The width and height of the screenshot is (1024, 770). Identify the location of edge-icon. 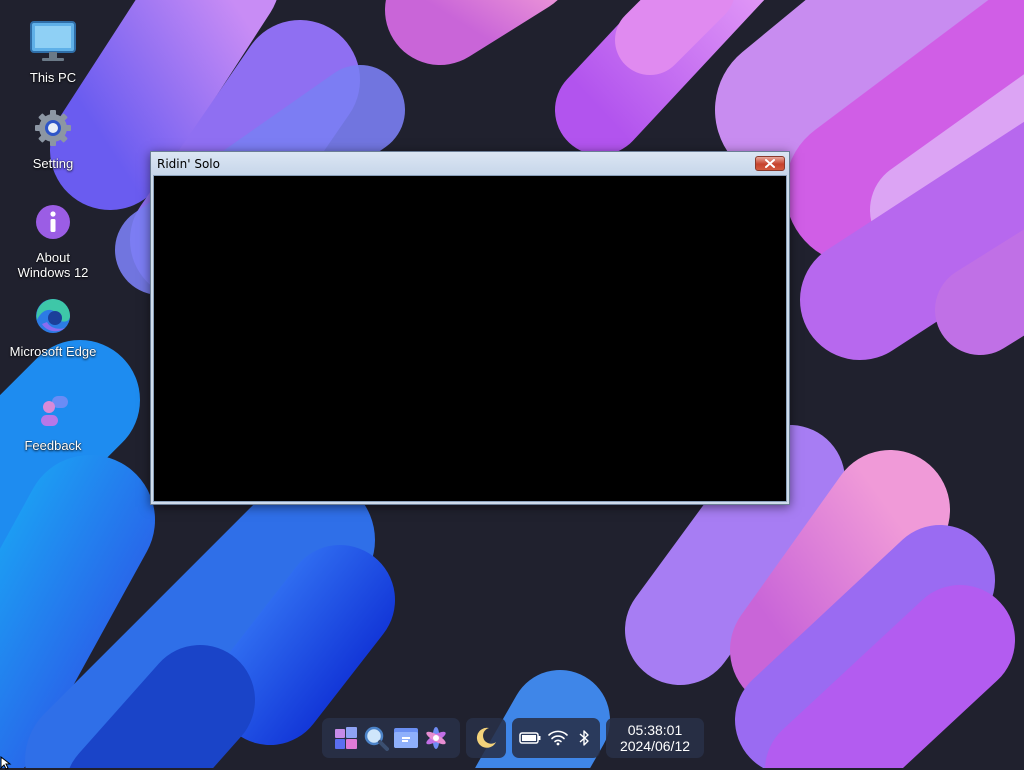
(53, 316).